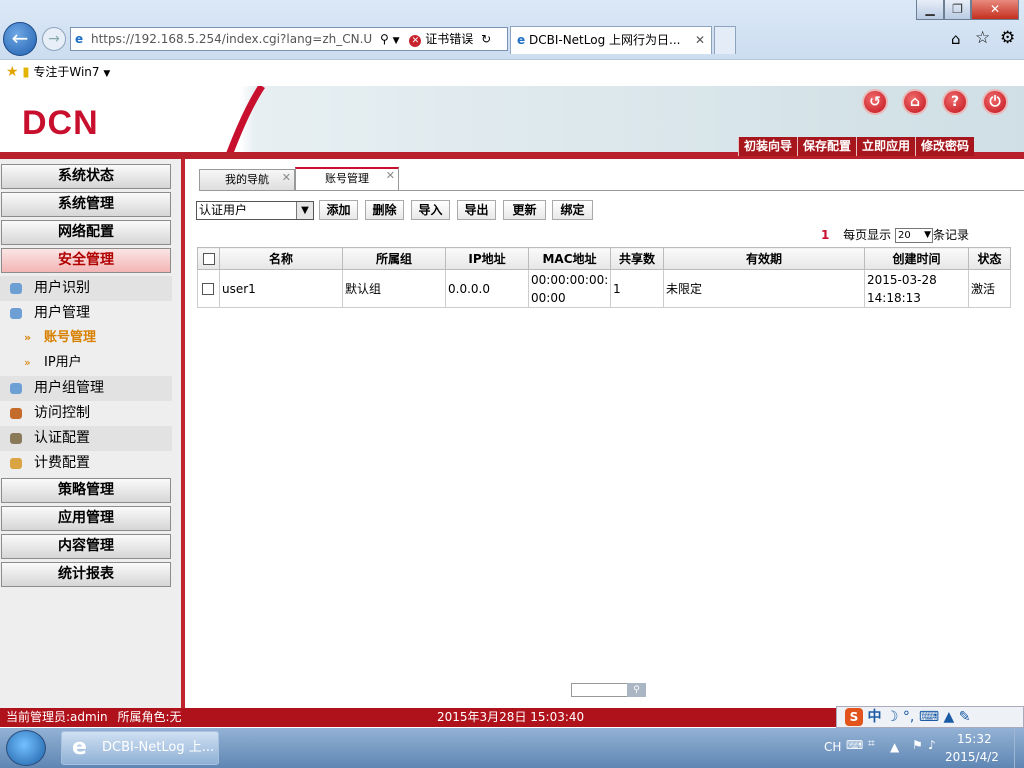 This screenshot has height=768, width=1024. Describe the element at coordinates (449, 39) in the screenshot. I see `cert-error-label: 证书错误` at that location.